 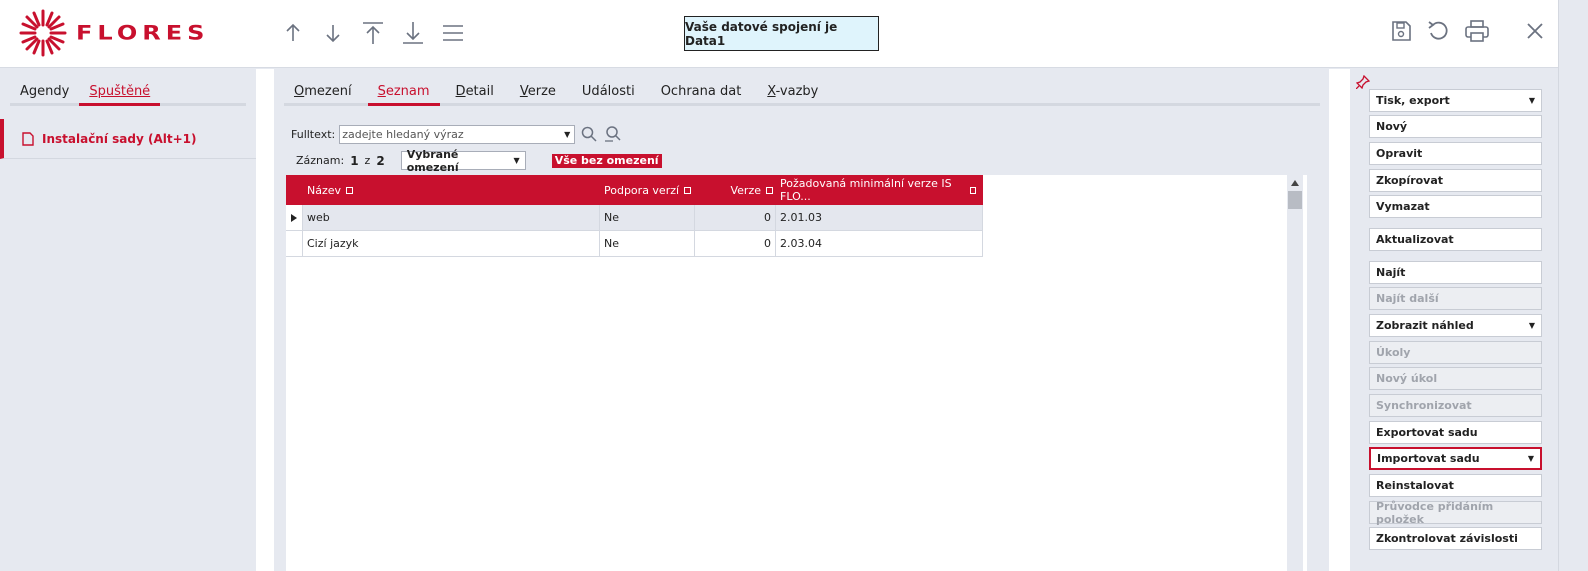 I want to click on fulltext-row: Fulltext: zadejte hledaný výraz ▼, so click(x=457, y=134).